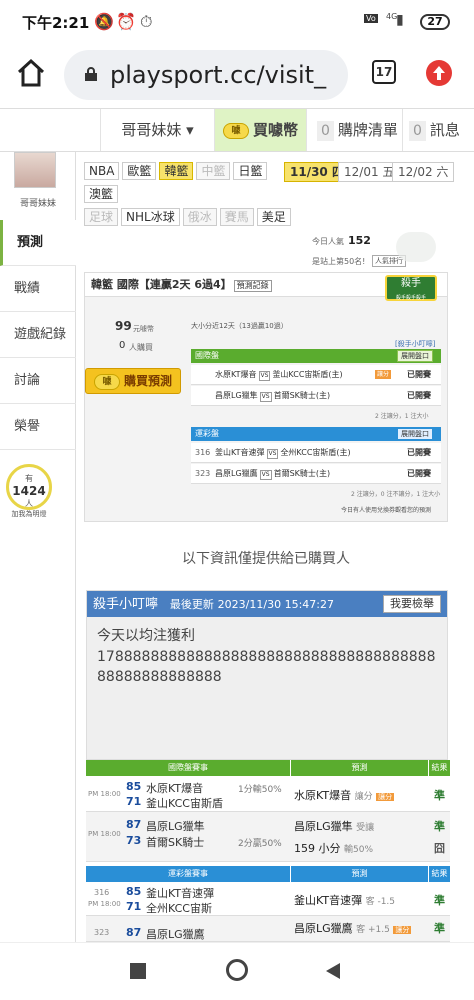 The height and width of the screenshot is (1000, 474). What do you see at coordinates (38, 381) in the screenshot?
I see `sidebar-item-discussion: 討論` at bounding box center [38, 381].